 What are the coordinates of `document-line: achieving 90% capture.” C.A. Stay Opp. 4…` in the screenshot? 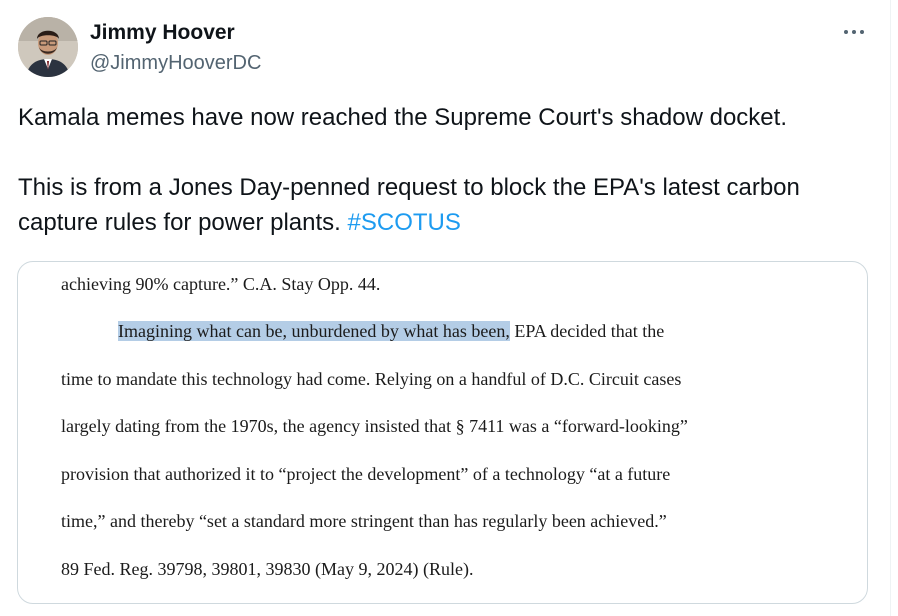 It's located at (221, 284).